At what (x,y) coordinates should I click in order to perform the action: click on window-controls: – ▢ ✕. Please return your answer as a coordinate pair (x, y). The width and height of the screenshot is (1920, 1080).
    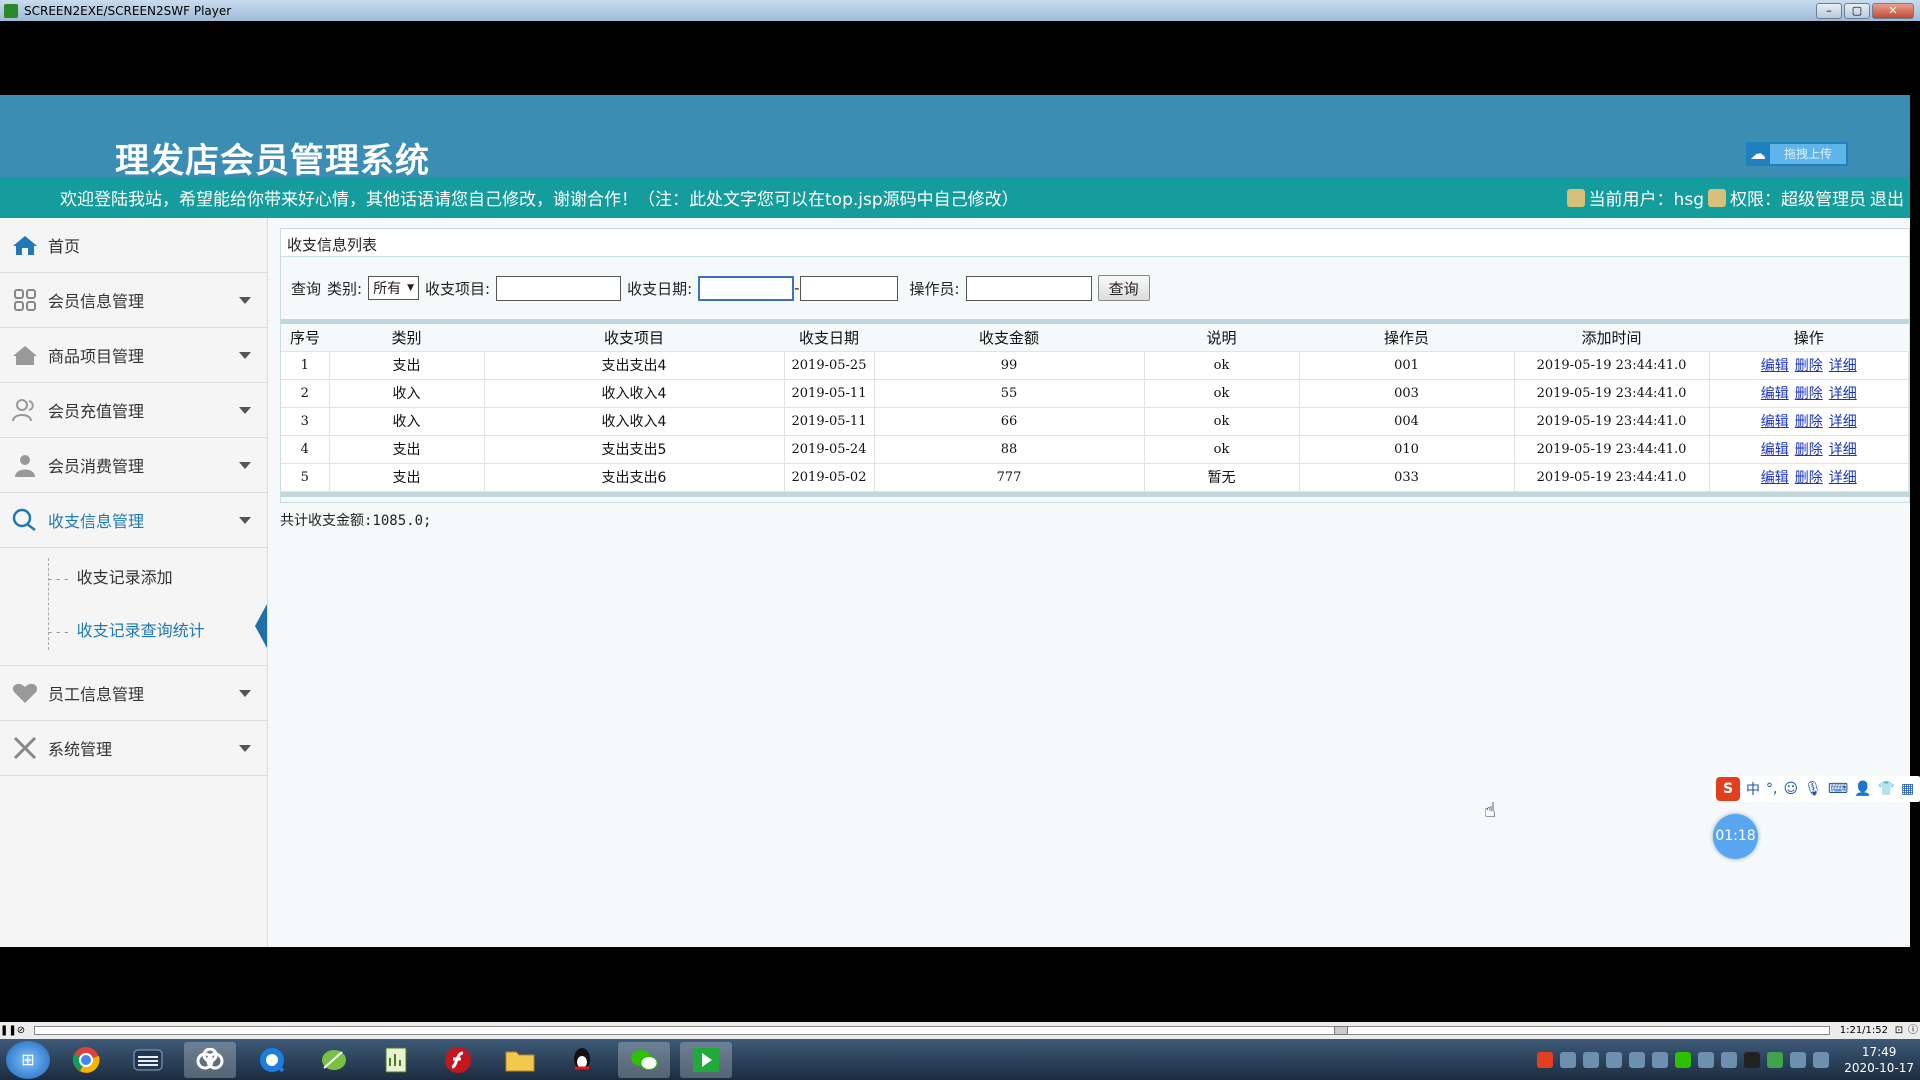
    Looking at the image, I should click on (1865, 10).